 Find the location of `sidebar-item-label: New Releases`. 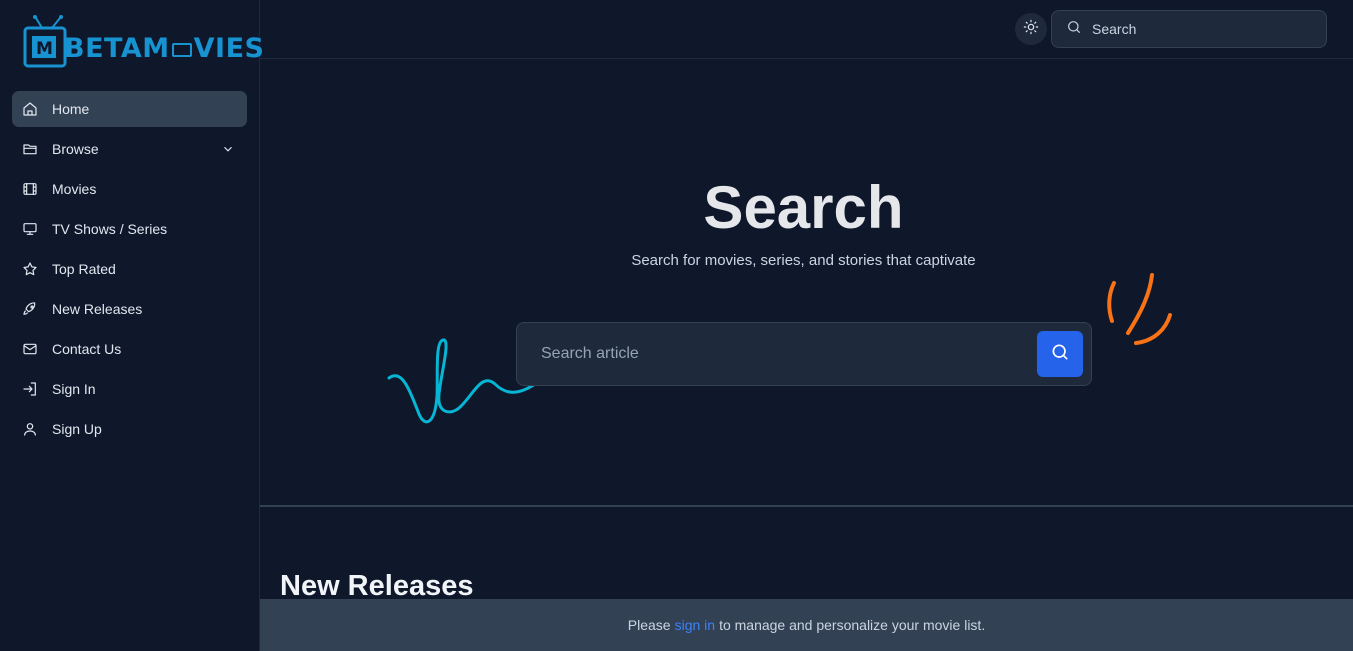

sidebar-item-label: New Releases is located at coordinates (97, 309).